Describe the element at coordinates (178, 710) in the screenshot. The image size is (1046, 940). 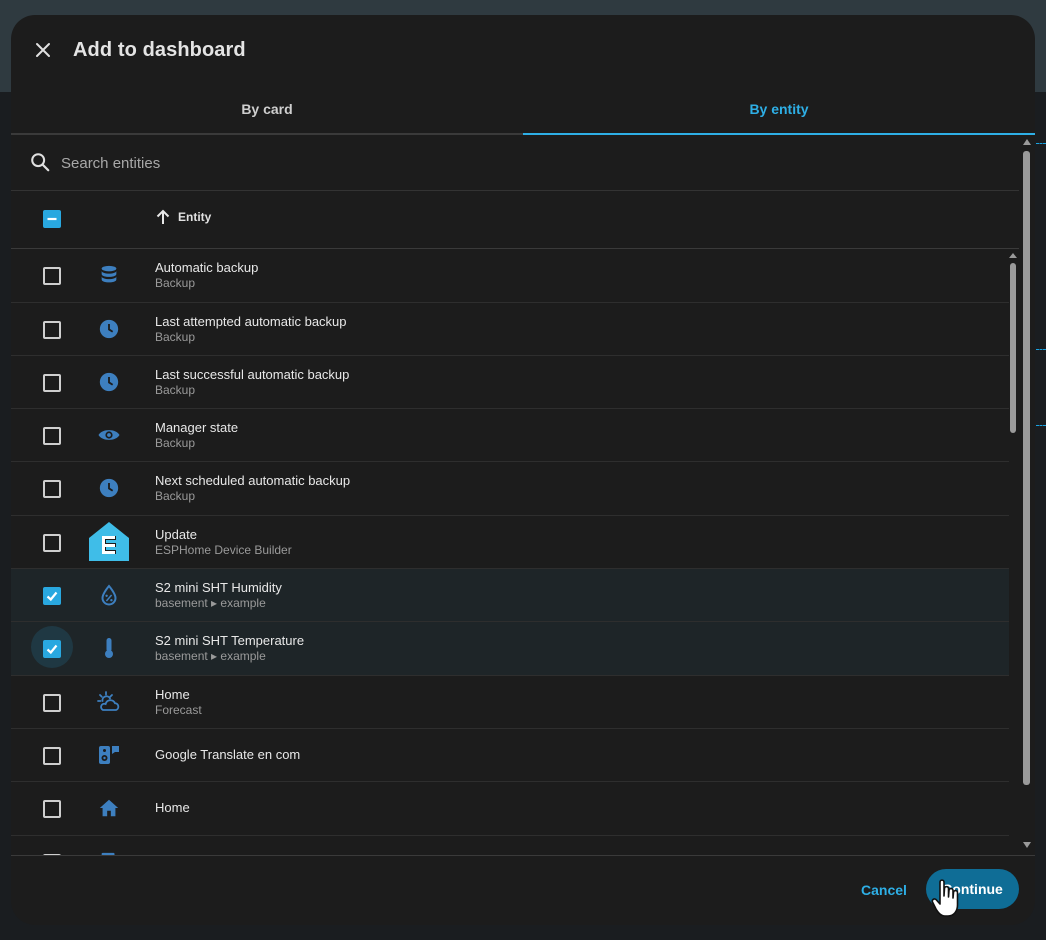
I see `row-subtitle: Forecast` at that location.